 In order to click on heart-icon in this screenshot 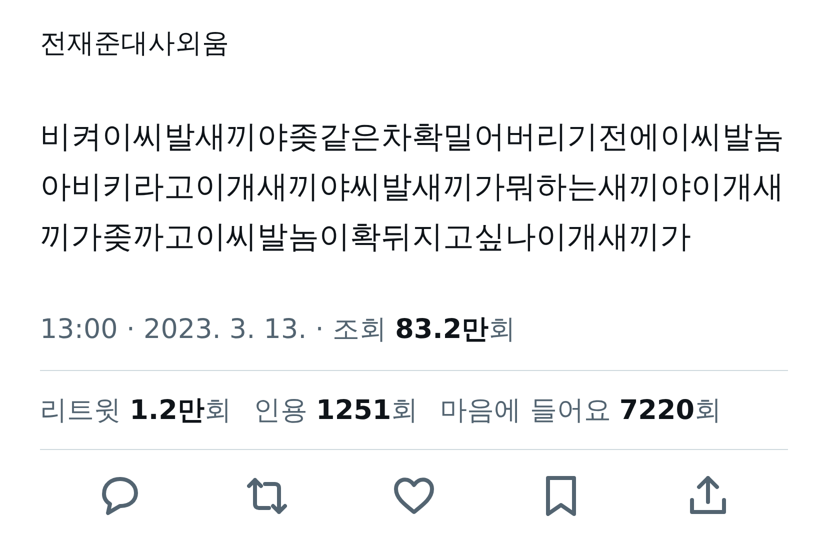, I will do `click(414, 496)`.